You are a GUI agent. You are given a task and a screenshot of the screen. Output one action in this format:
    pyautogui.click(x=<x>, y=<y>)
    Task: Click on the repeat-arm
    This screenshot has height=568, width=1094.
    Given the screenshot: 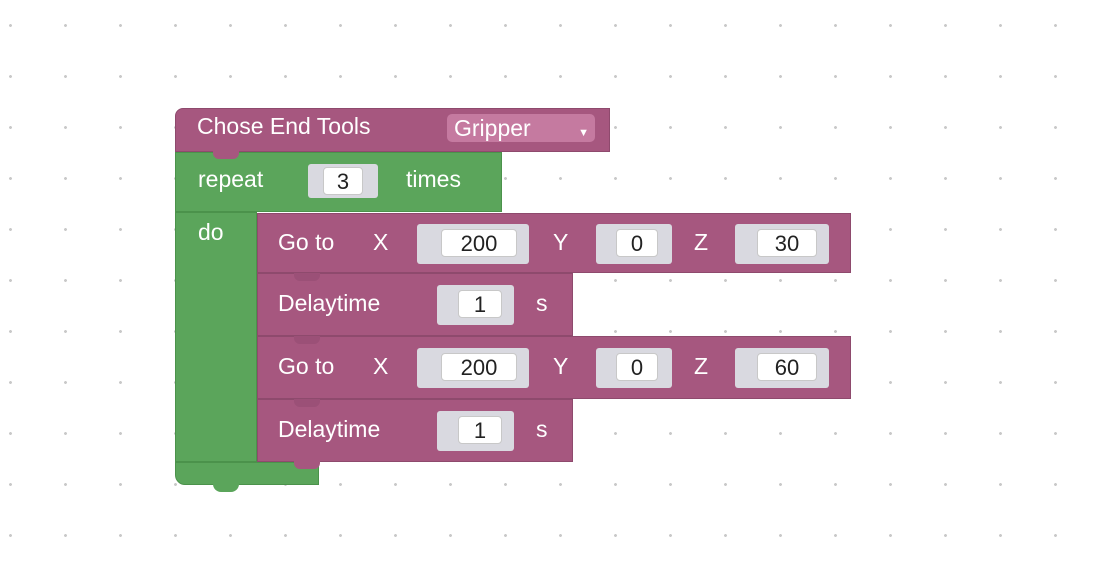 What is the action you would take?
    pyautogui.click(x=216, y=337)
    